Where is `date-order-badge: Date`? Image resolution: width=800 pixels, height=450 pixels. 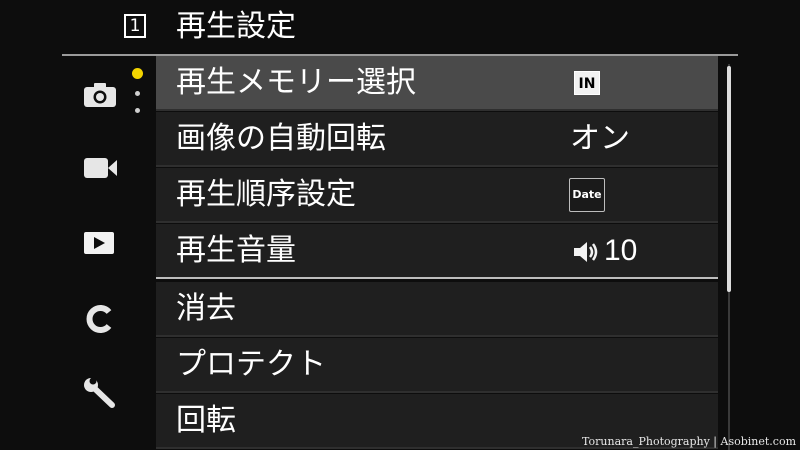
date-order-badge: Date is located at coordinates (587, 195).